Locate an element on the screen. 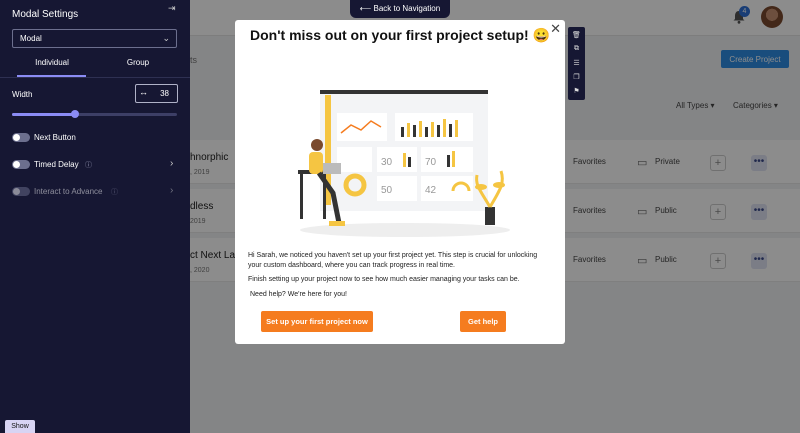  illustration-number: 50 is located at coordinates (387, 190).